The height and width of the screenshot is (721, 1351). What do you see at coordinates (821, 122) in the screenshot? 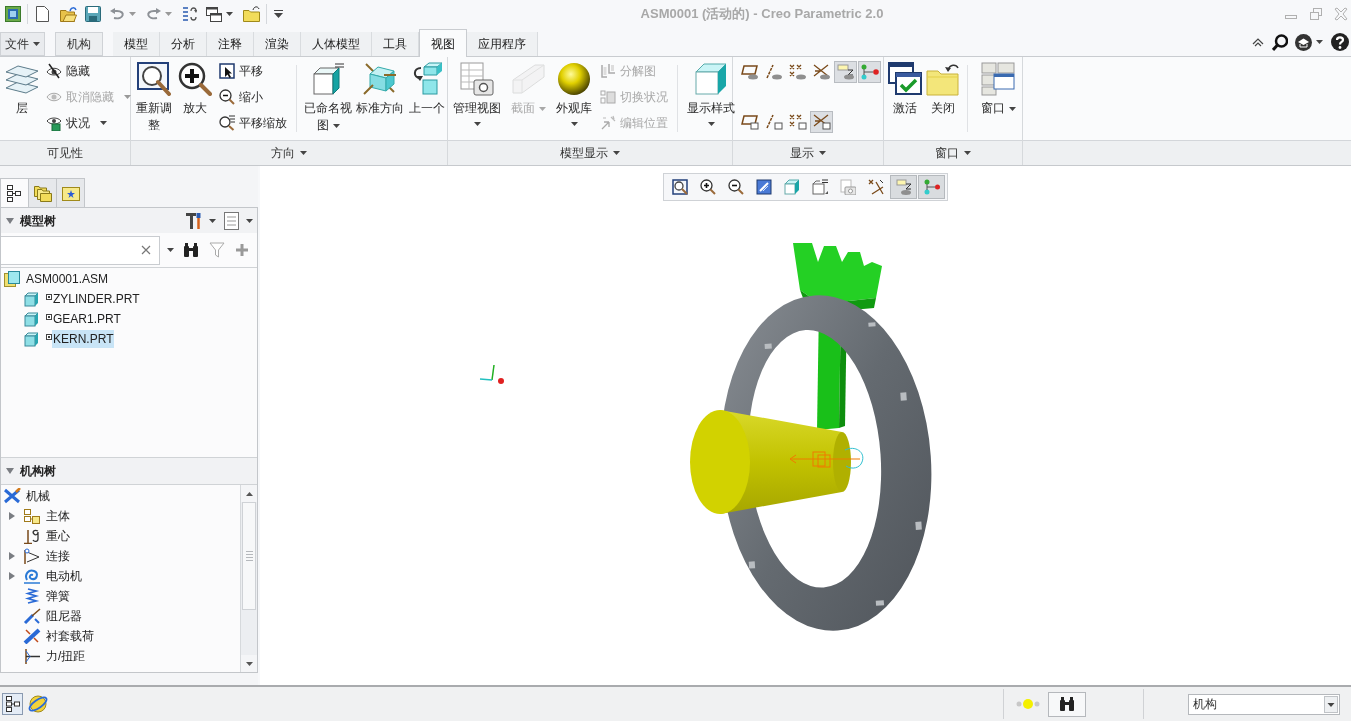
I see `csys-display-toggle` at bounding box center [821, 122].